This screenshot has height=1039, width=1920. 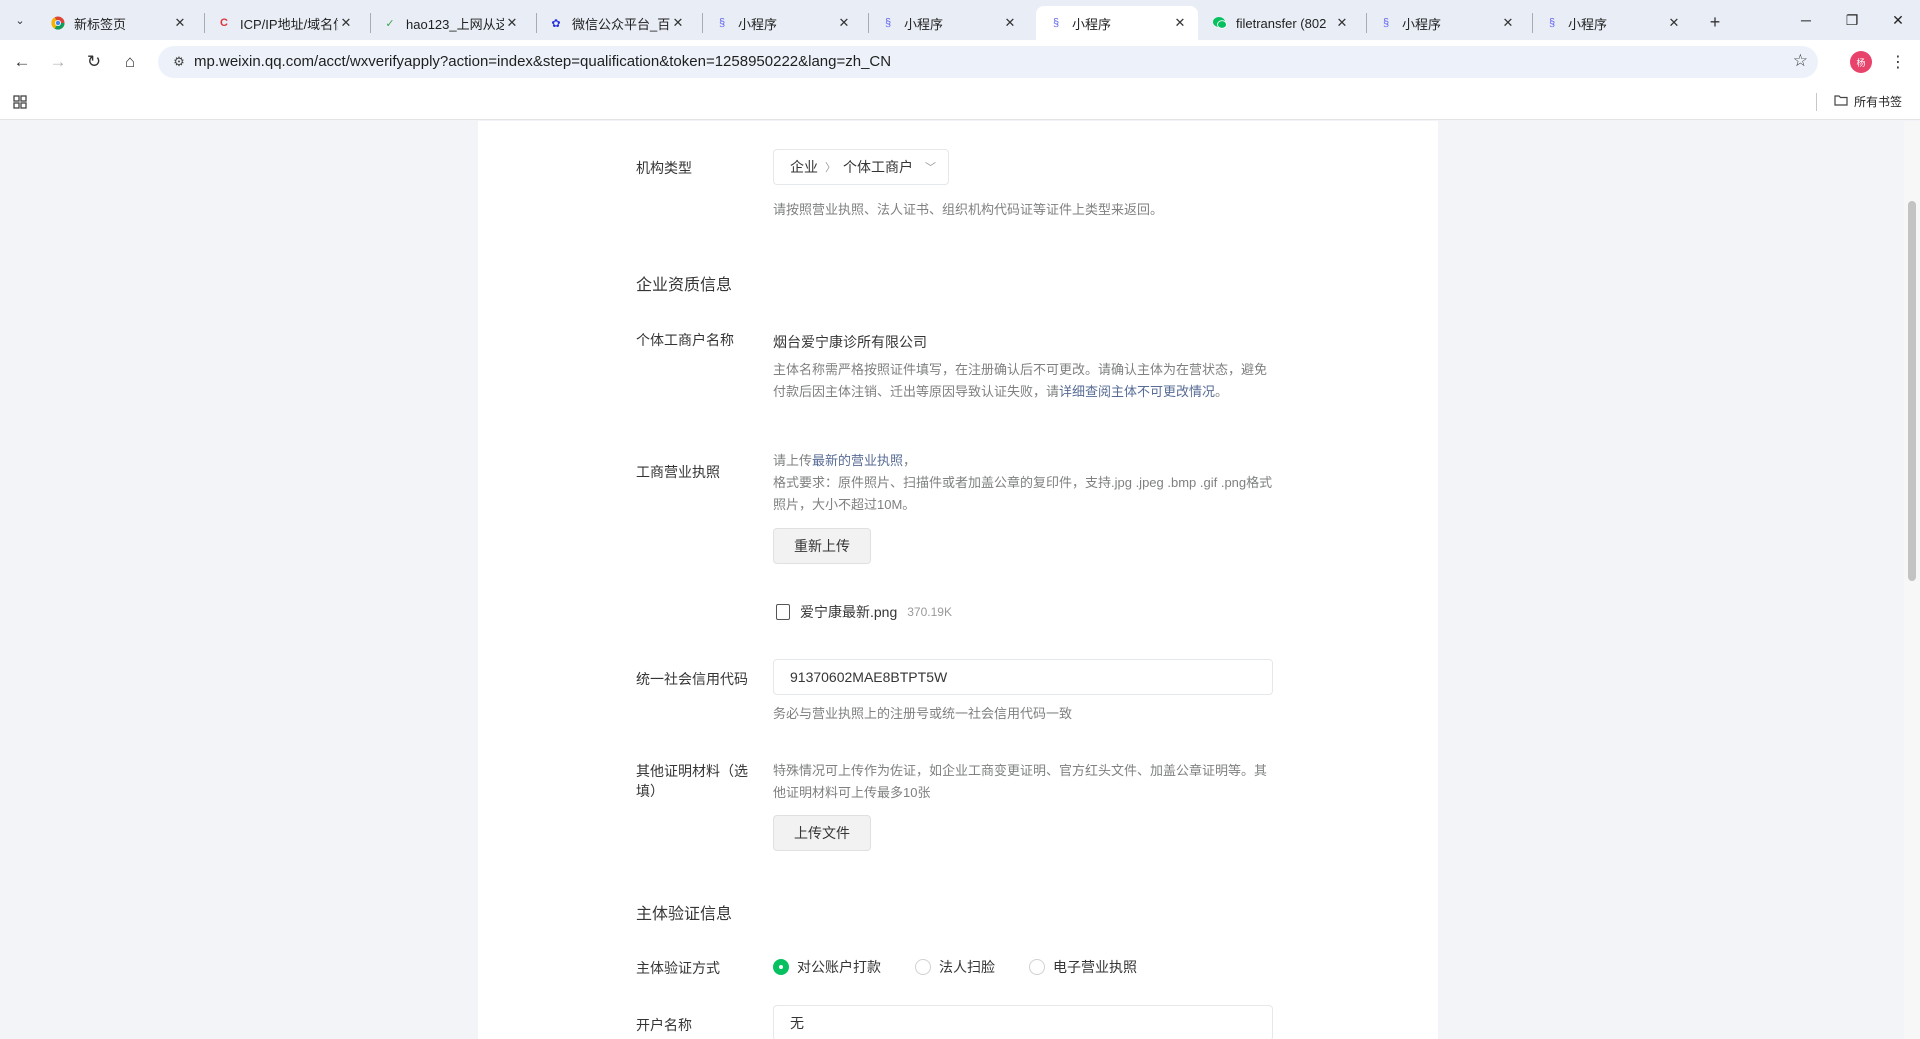 I want to click on org-type-select: 企业 〉 个体工商户 ﹀, so click(x=861, y=167).